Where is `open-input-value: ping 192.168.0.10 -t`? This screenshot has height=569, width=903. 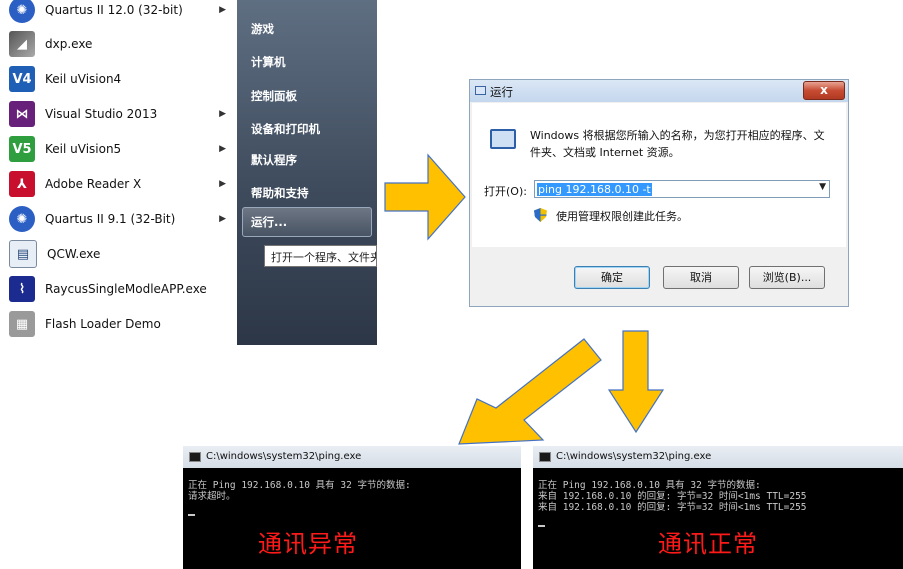
open-input-value: ping 192.168.0.10 -t is located at coordinates (594, 189).